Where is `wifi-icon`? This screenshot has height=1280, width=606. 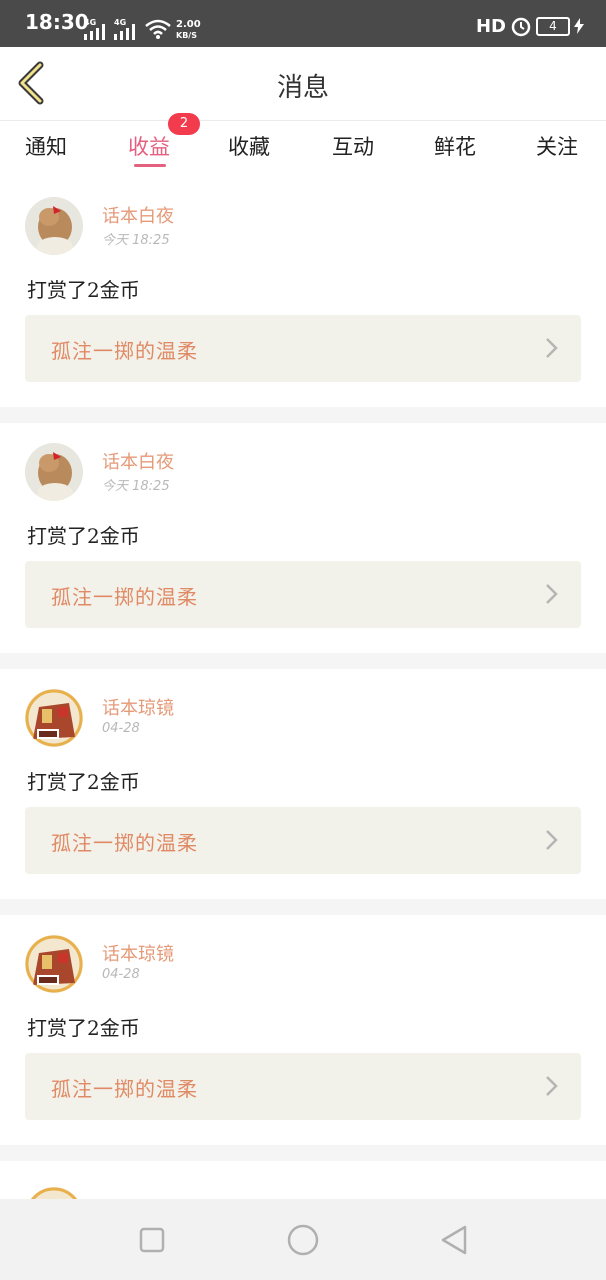 wifi-icon is located at coordinates (158, 29).